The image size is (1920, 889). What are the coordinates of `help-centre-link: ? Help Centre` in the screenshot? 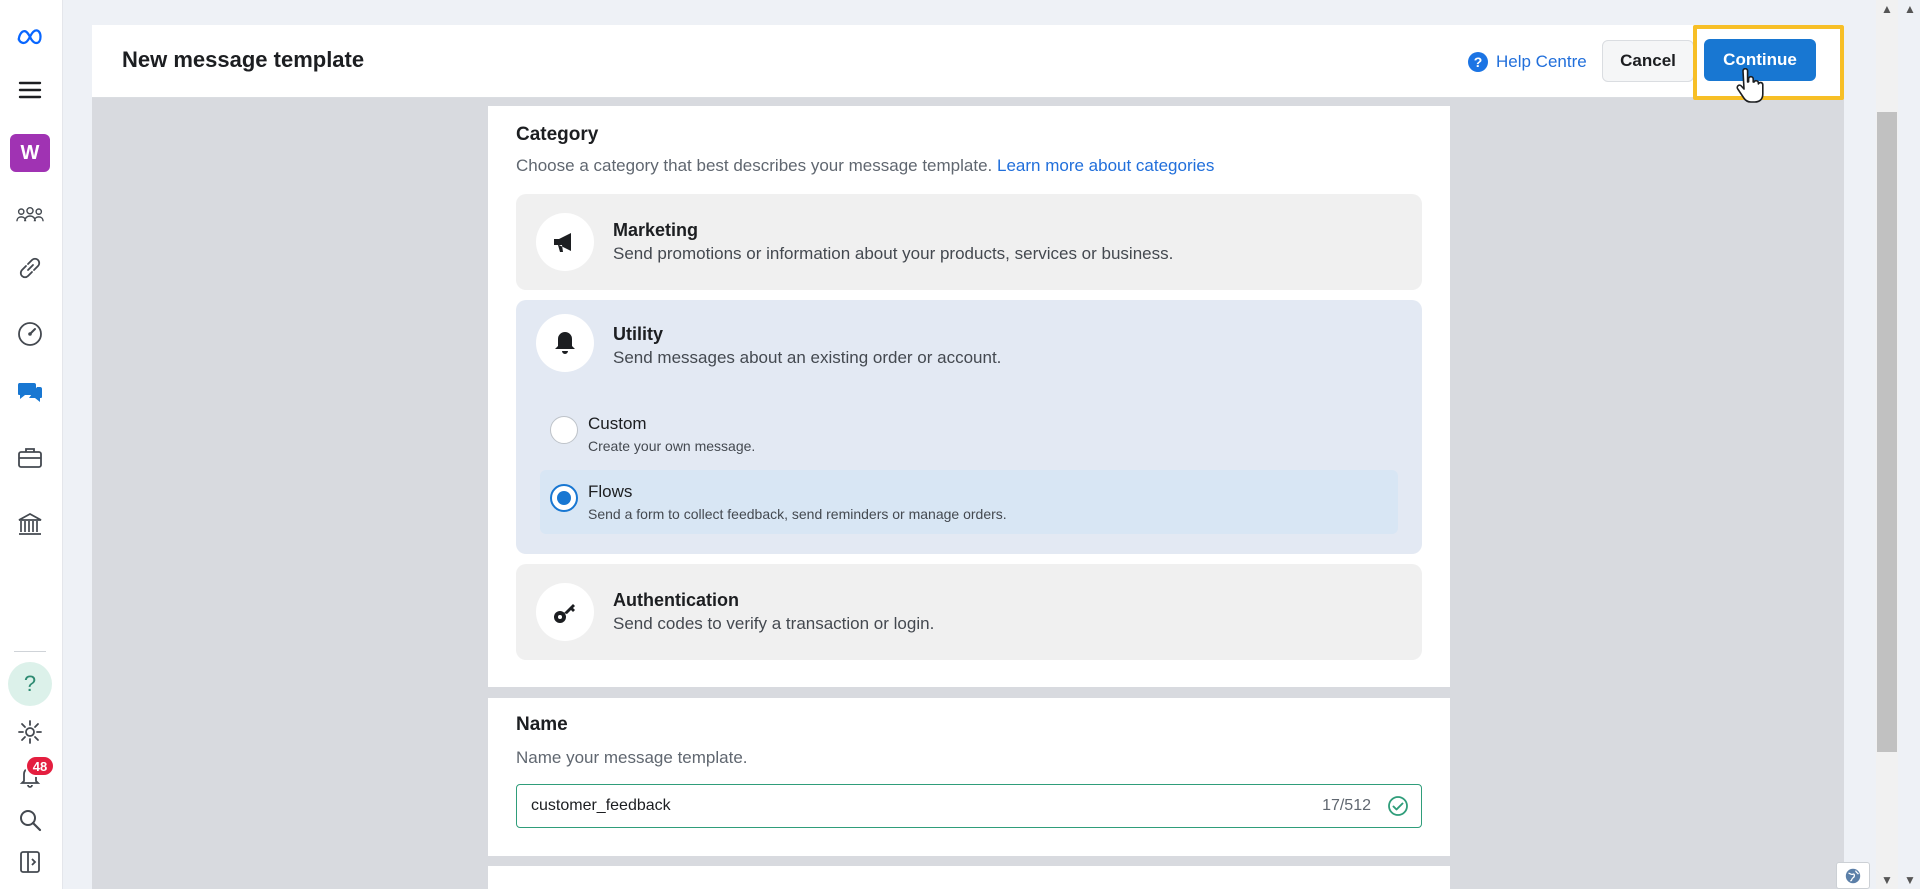 It's located at (1527, 62).